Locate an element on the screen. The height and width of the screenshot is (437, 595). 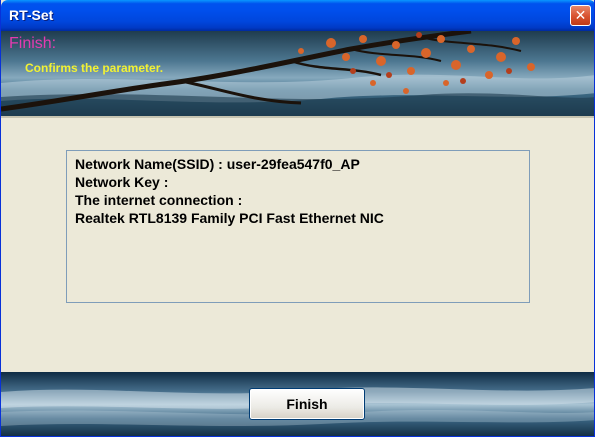
close-icon: ✕ is located at coordinates (580, 15).